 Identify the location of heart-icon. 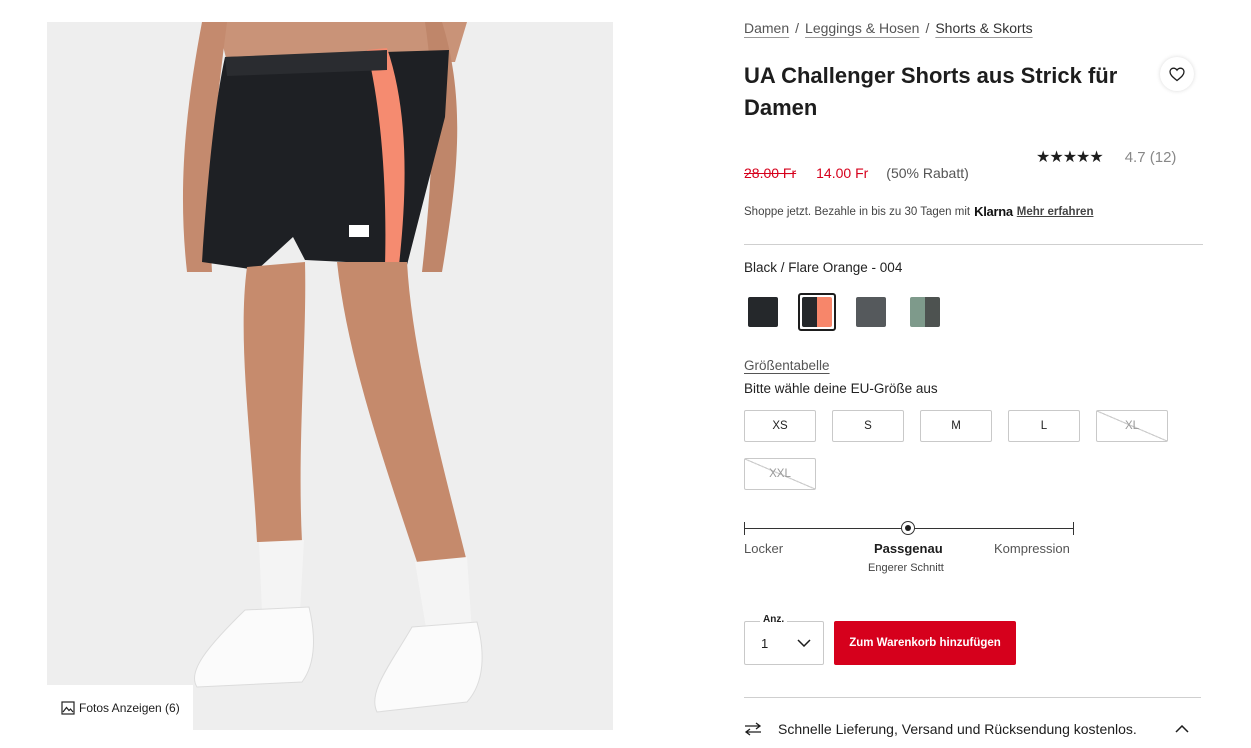
(1177, 74).